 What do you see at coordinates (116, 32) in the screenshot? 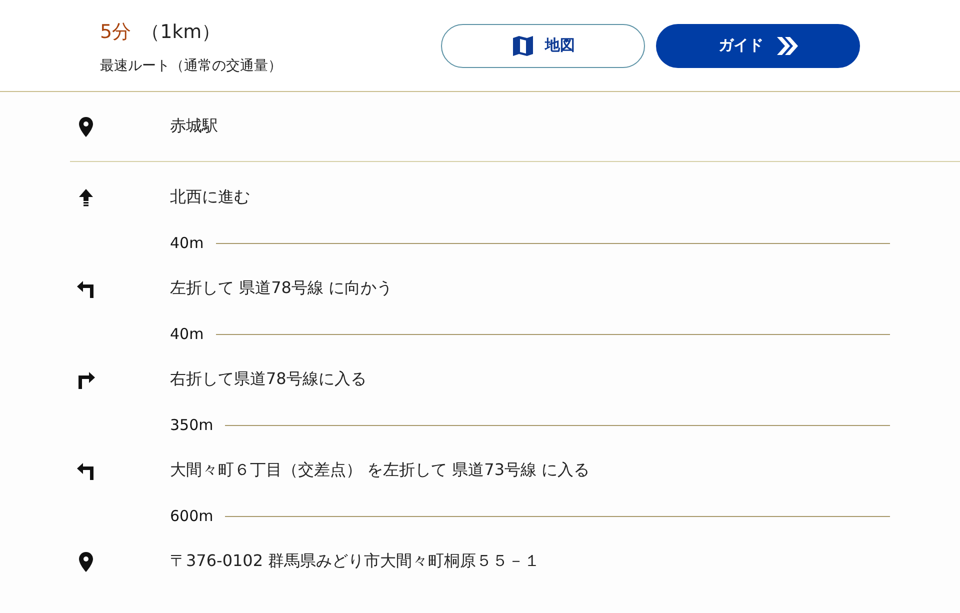
I see `travel-time: 5分` at bounding box center [116, 32].